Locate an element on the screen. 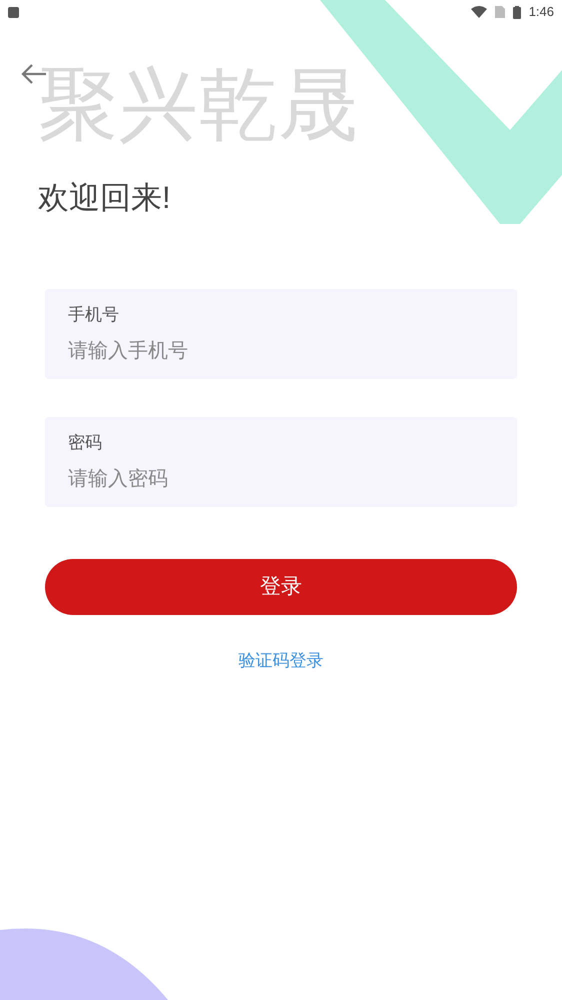 The height and width of the screenshot is (1000, 562). login-button: 登录 is located at coordinates (281, 587).